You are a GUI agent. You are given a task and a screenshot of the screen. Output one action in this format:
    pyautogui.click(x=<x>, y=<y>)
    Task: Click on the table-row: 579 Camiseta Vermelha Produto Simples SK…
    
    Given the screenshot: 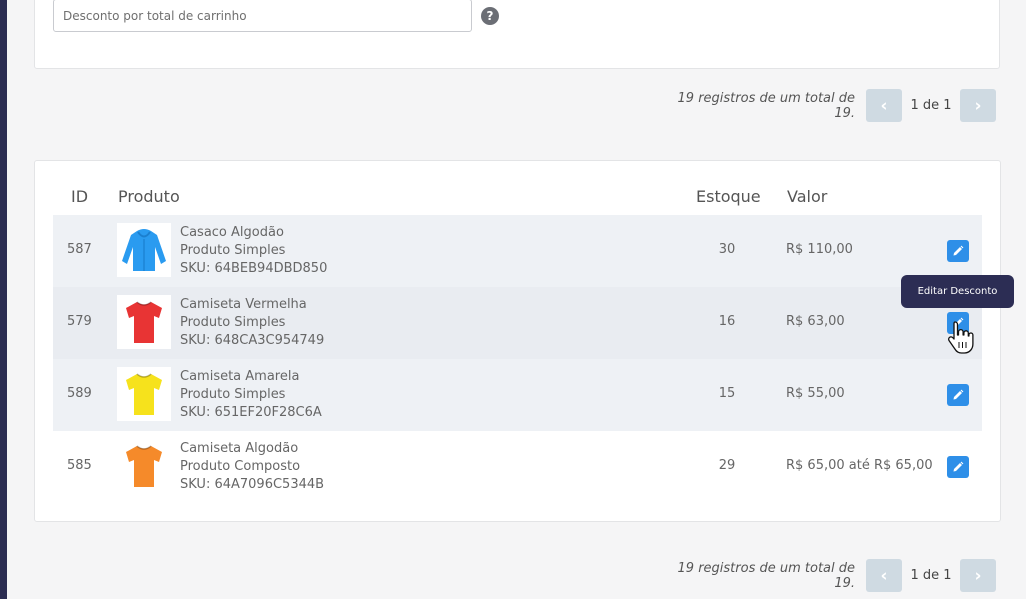 What is the action you would take?
    pyautogui.click(x=517, y=323)
    